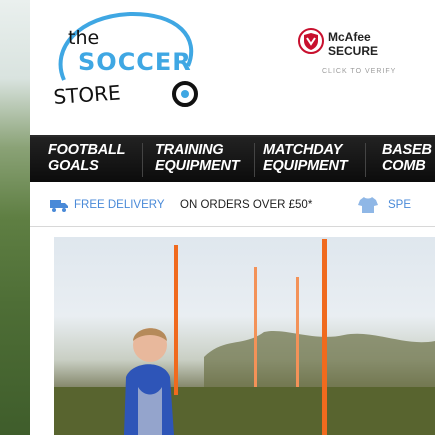 This screenshot has height=435, width=435. I want to click on nav-item-baseball-combo: BASEB COMB, so click(407, 158).